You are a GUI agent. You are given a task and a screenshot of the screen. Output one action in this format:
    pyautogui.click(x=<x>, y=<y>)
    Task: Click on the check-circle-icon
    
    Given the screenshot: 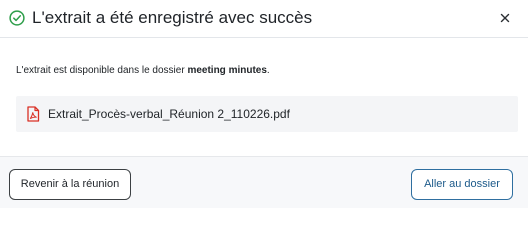 What is the action you would take?
    pyautogui.click(x=17, y=18)
    